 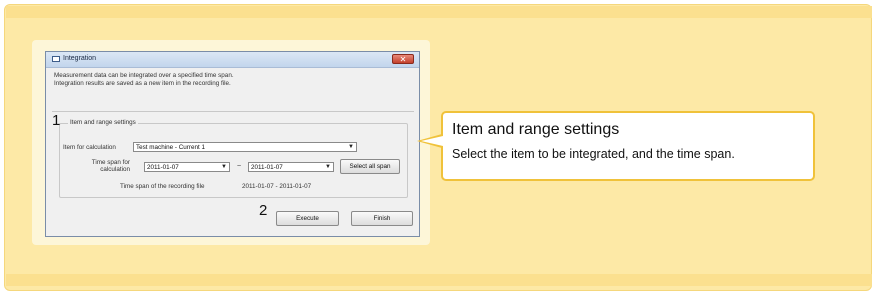 What do you see at coordinates (439, 280) in the screenshot?
I see `panel-bottom-strip` at bounding box center [439, 280].